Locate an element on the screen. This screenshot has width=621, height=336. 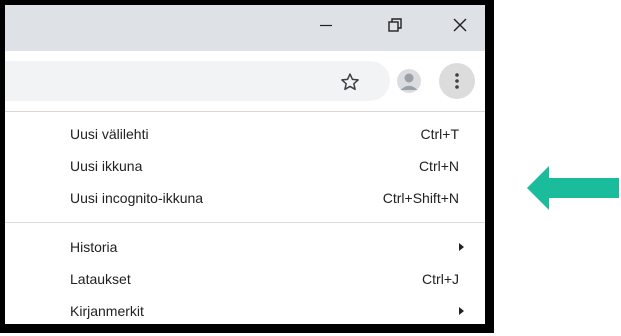
menu-item-downloads: Lataukset Ctrl+J is located at coordinates (245, 279).